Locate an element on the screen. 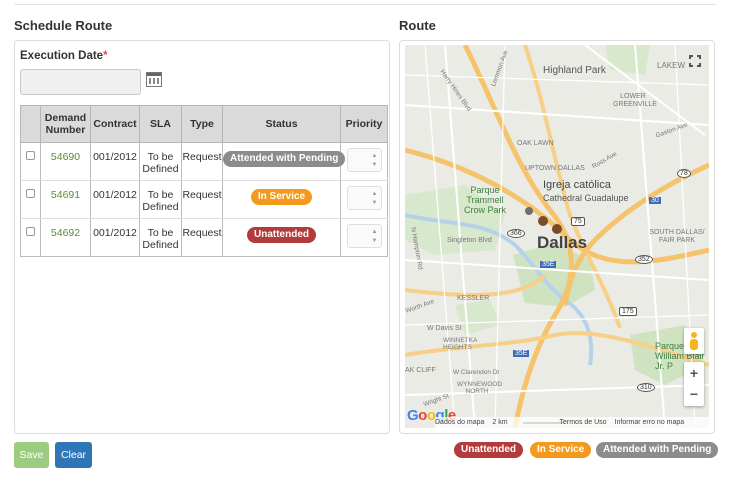 The image size is (731, 496). zoom-controls: + − is located at coordinates (694, 384).